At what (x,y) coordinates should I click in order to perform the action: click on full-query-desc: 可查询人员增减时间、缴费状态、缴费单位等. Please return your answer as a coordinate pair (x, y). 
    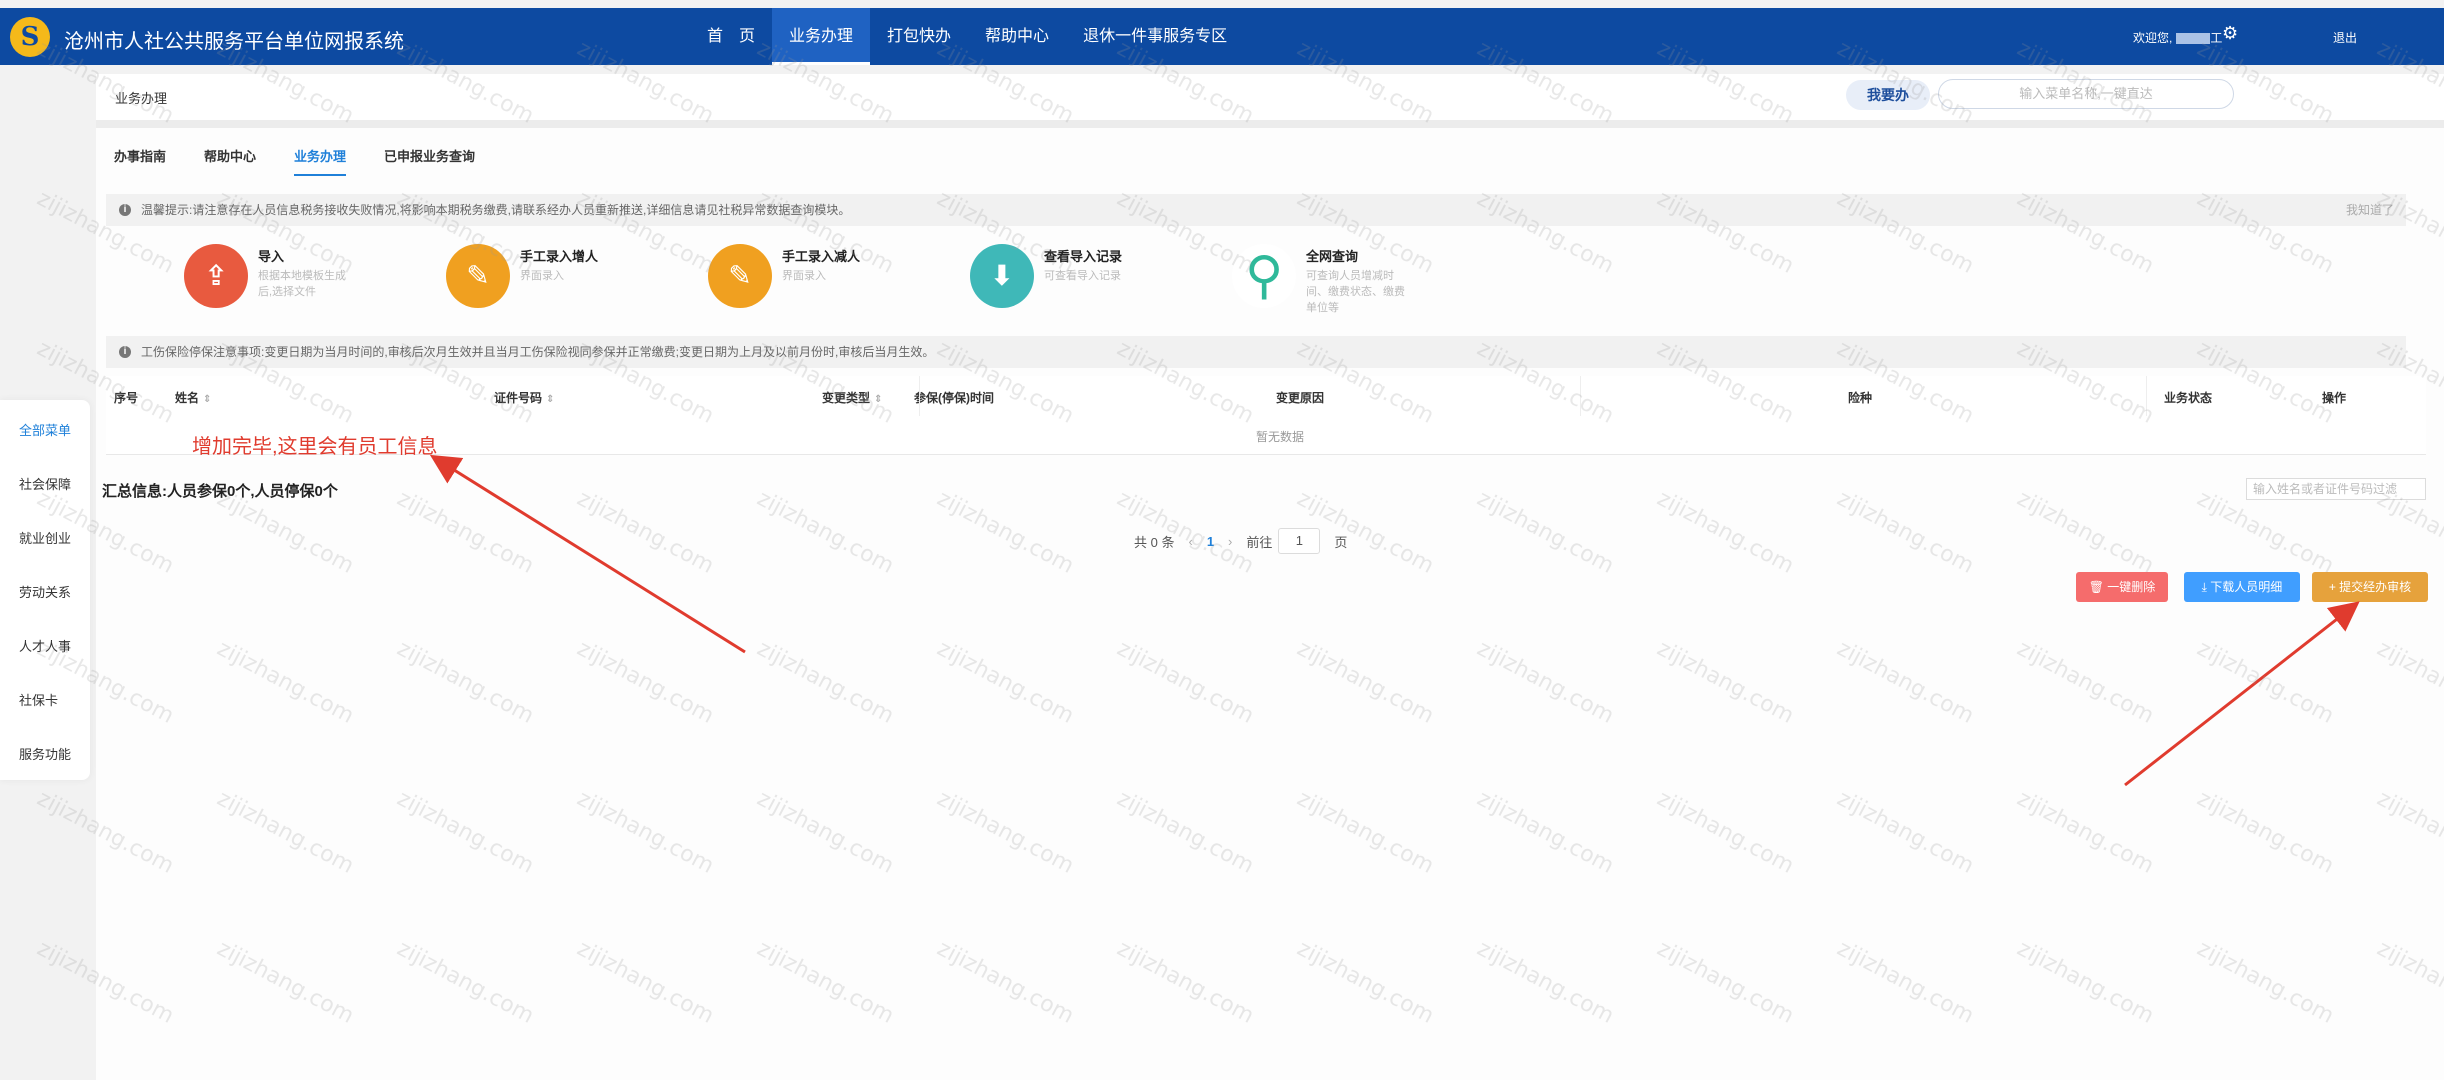
    Looking at the image, I should click on (1355, 292).